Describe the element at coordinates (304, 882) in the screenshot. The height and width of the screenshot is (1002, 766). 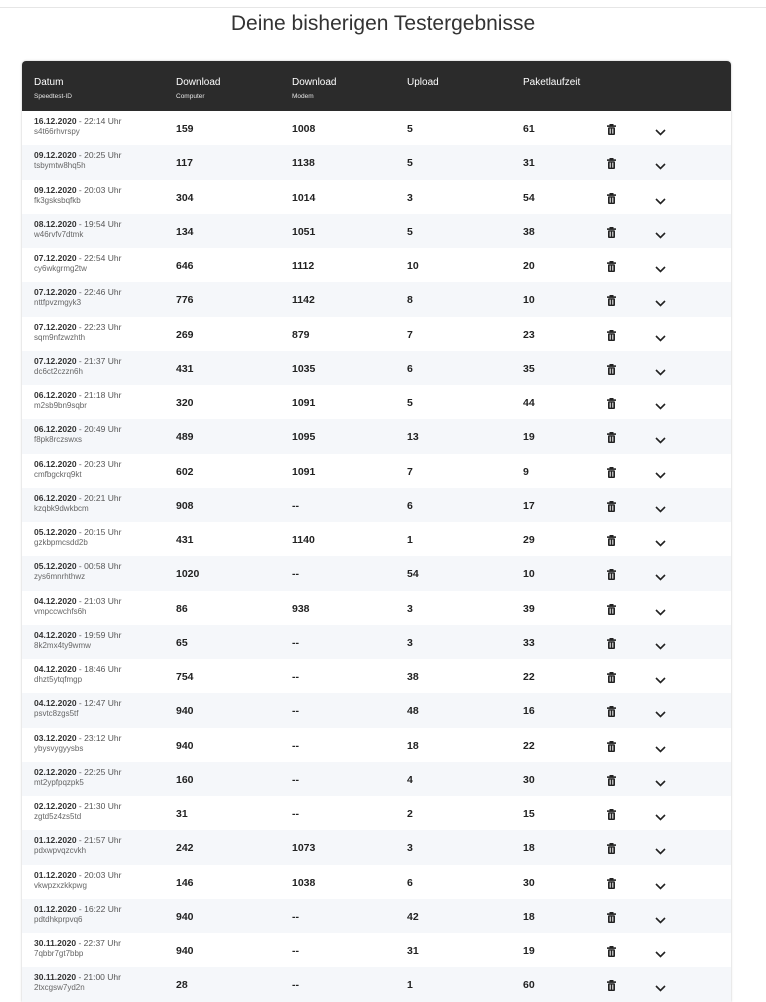
I see `row-download-modem: 1038` at that location.